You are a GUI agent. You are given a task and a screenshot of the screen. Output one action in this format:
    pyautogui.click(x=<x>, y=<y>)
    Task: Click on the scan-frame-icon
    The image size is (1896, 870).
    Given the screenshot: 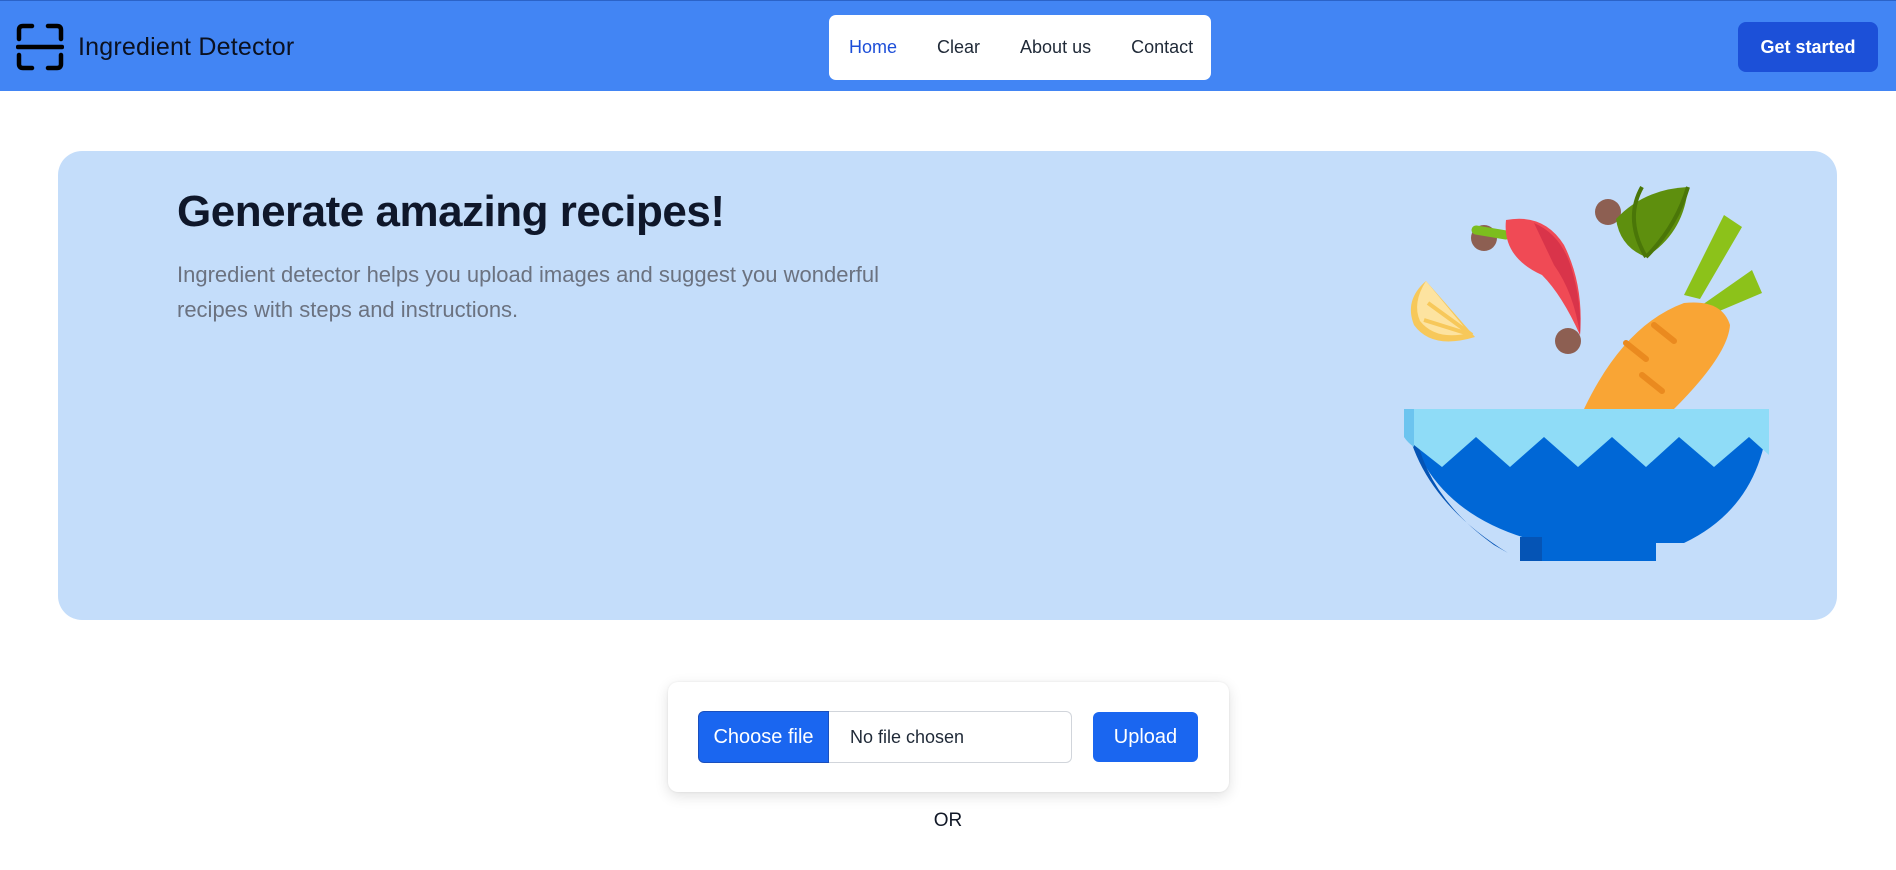 What is the action you would take?
    pyautogui.click(x=40, y=47)
    